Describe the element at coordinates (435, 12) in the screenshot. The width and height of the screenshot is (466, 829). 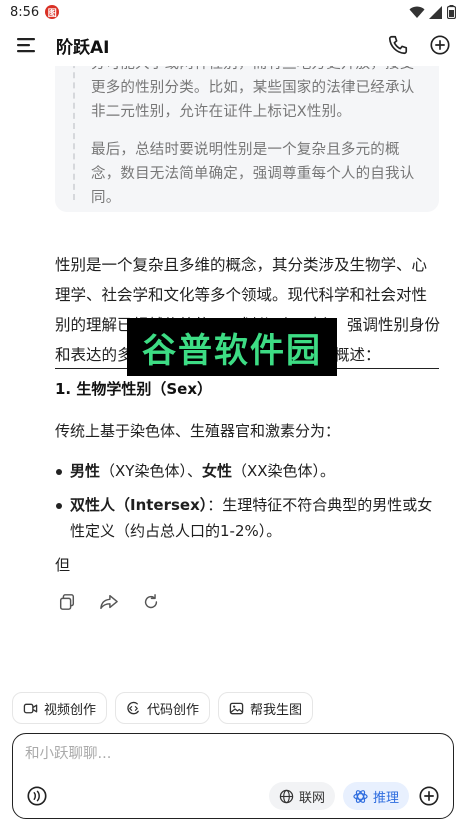
I see `signal-icon` at that location.